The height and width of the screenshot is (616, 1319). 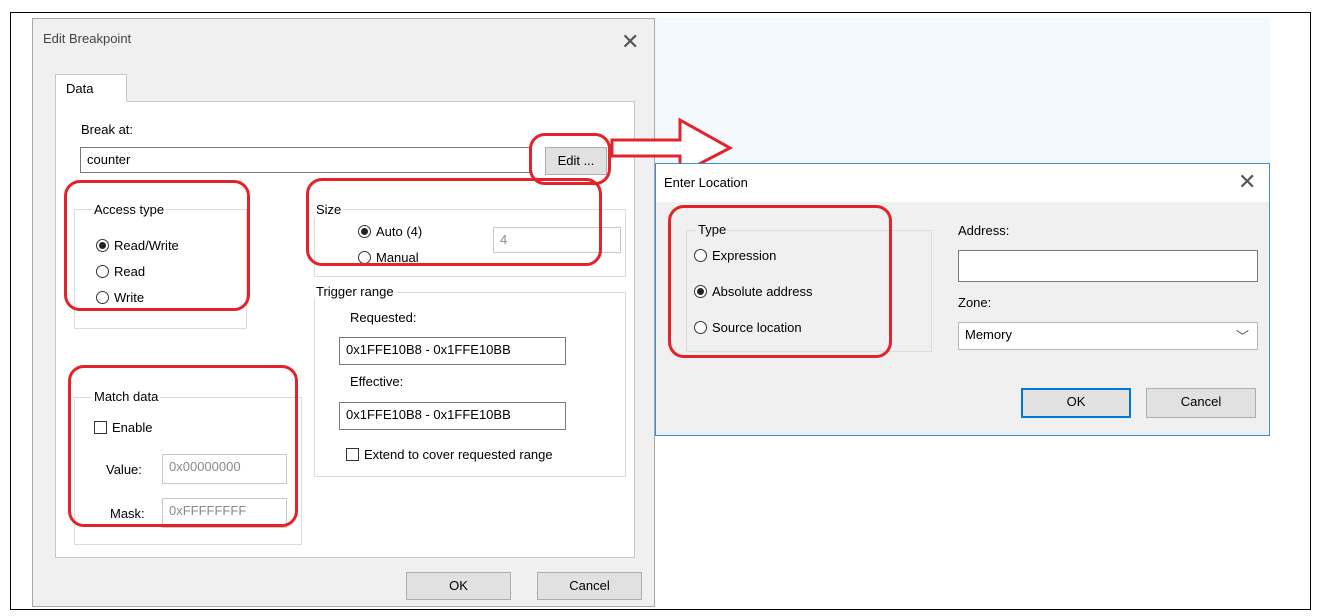 What do you see at coordinates (1108, 336) in the screenshot?
I see `zone-select: Memory ﹀` at bounding box center [1108, 336].